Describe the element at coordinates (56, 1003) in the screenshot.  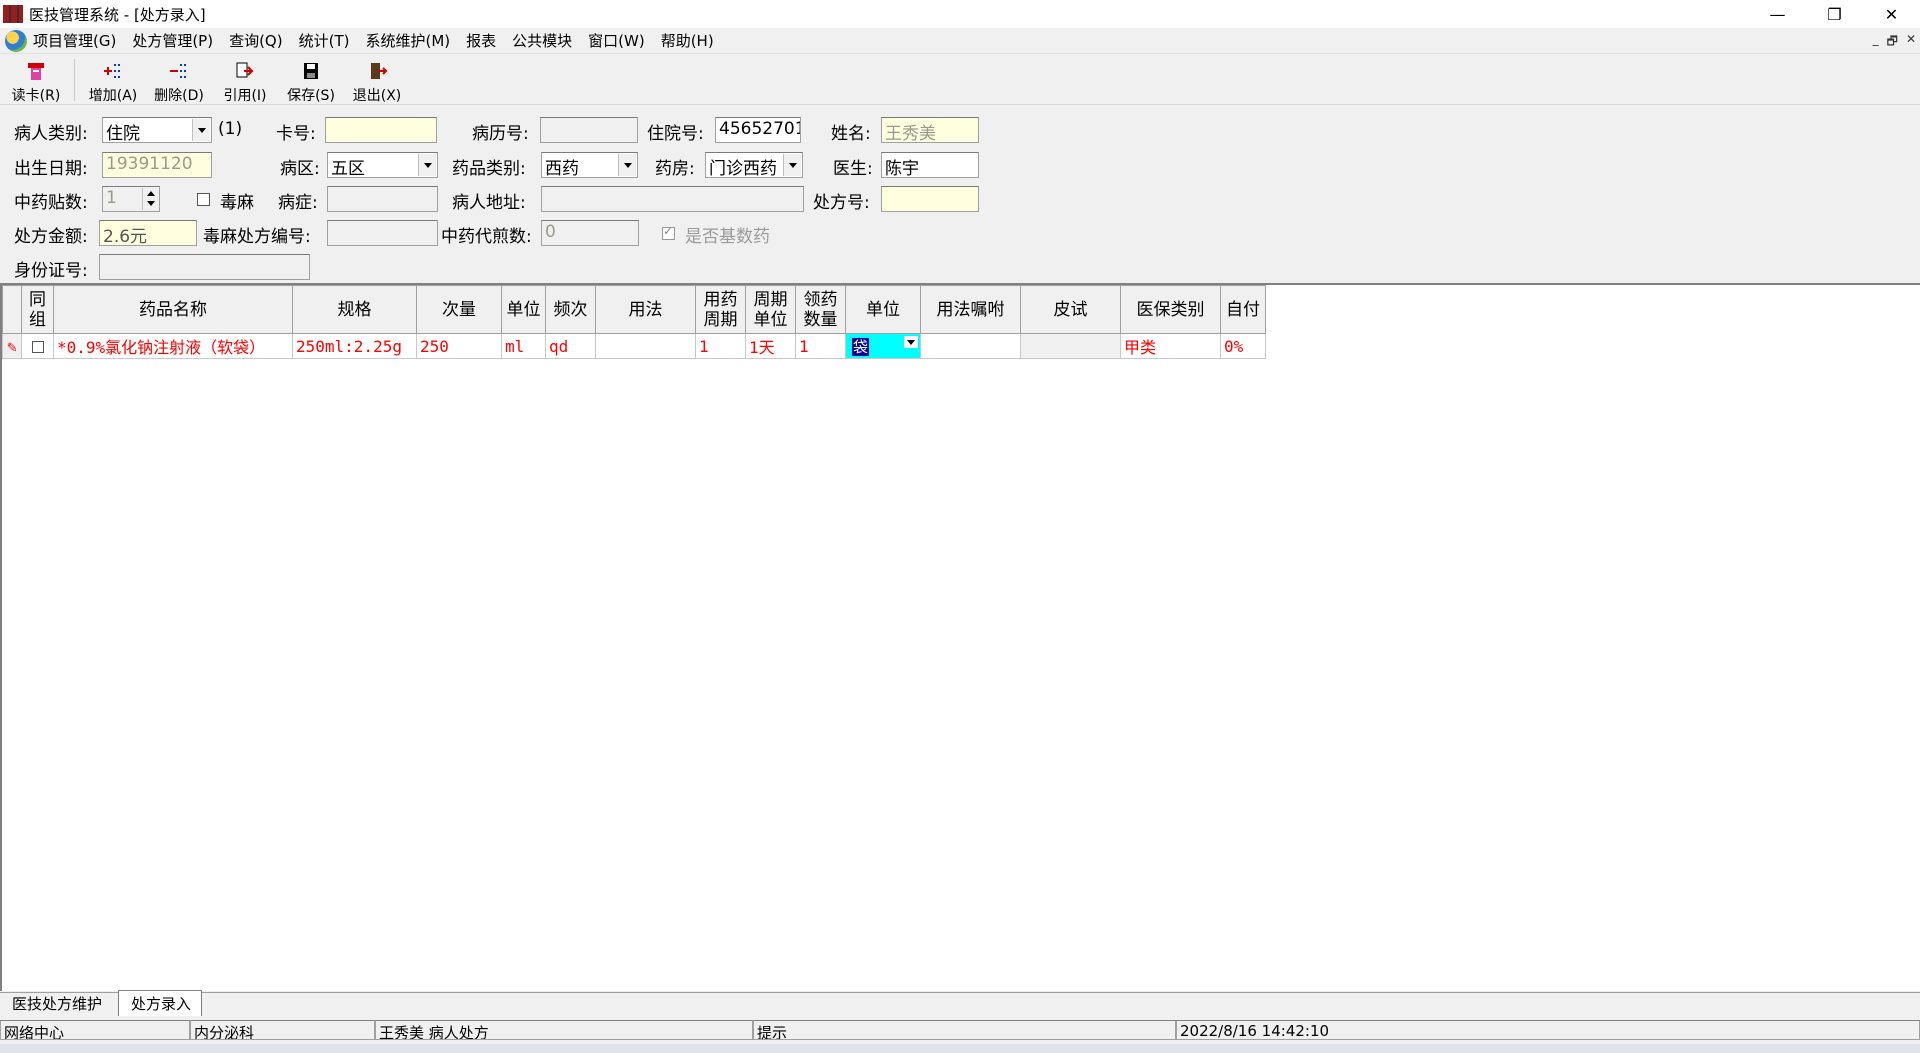
I see `tab-rx-maintenance: 医技处方维护` at that location.